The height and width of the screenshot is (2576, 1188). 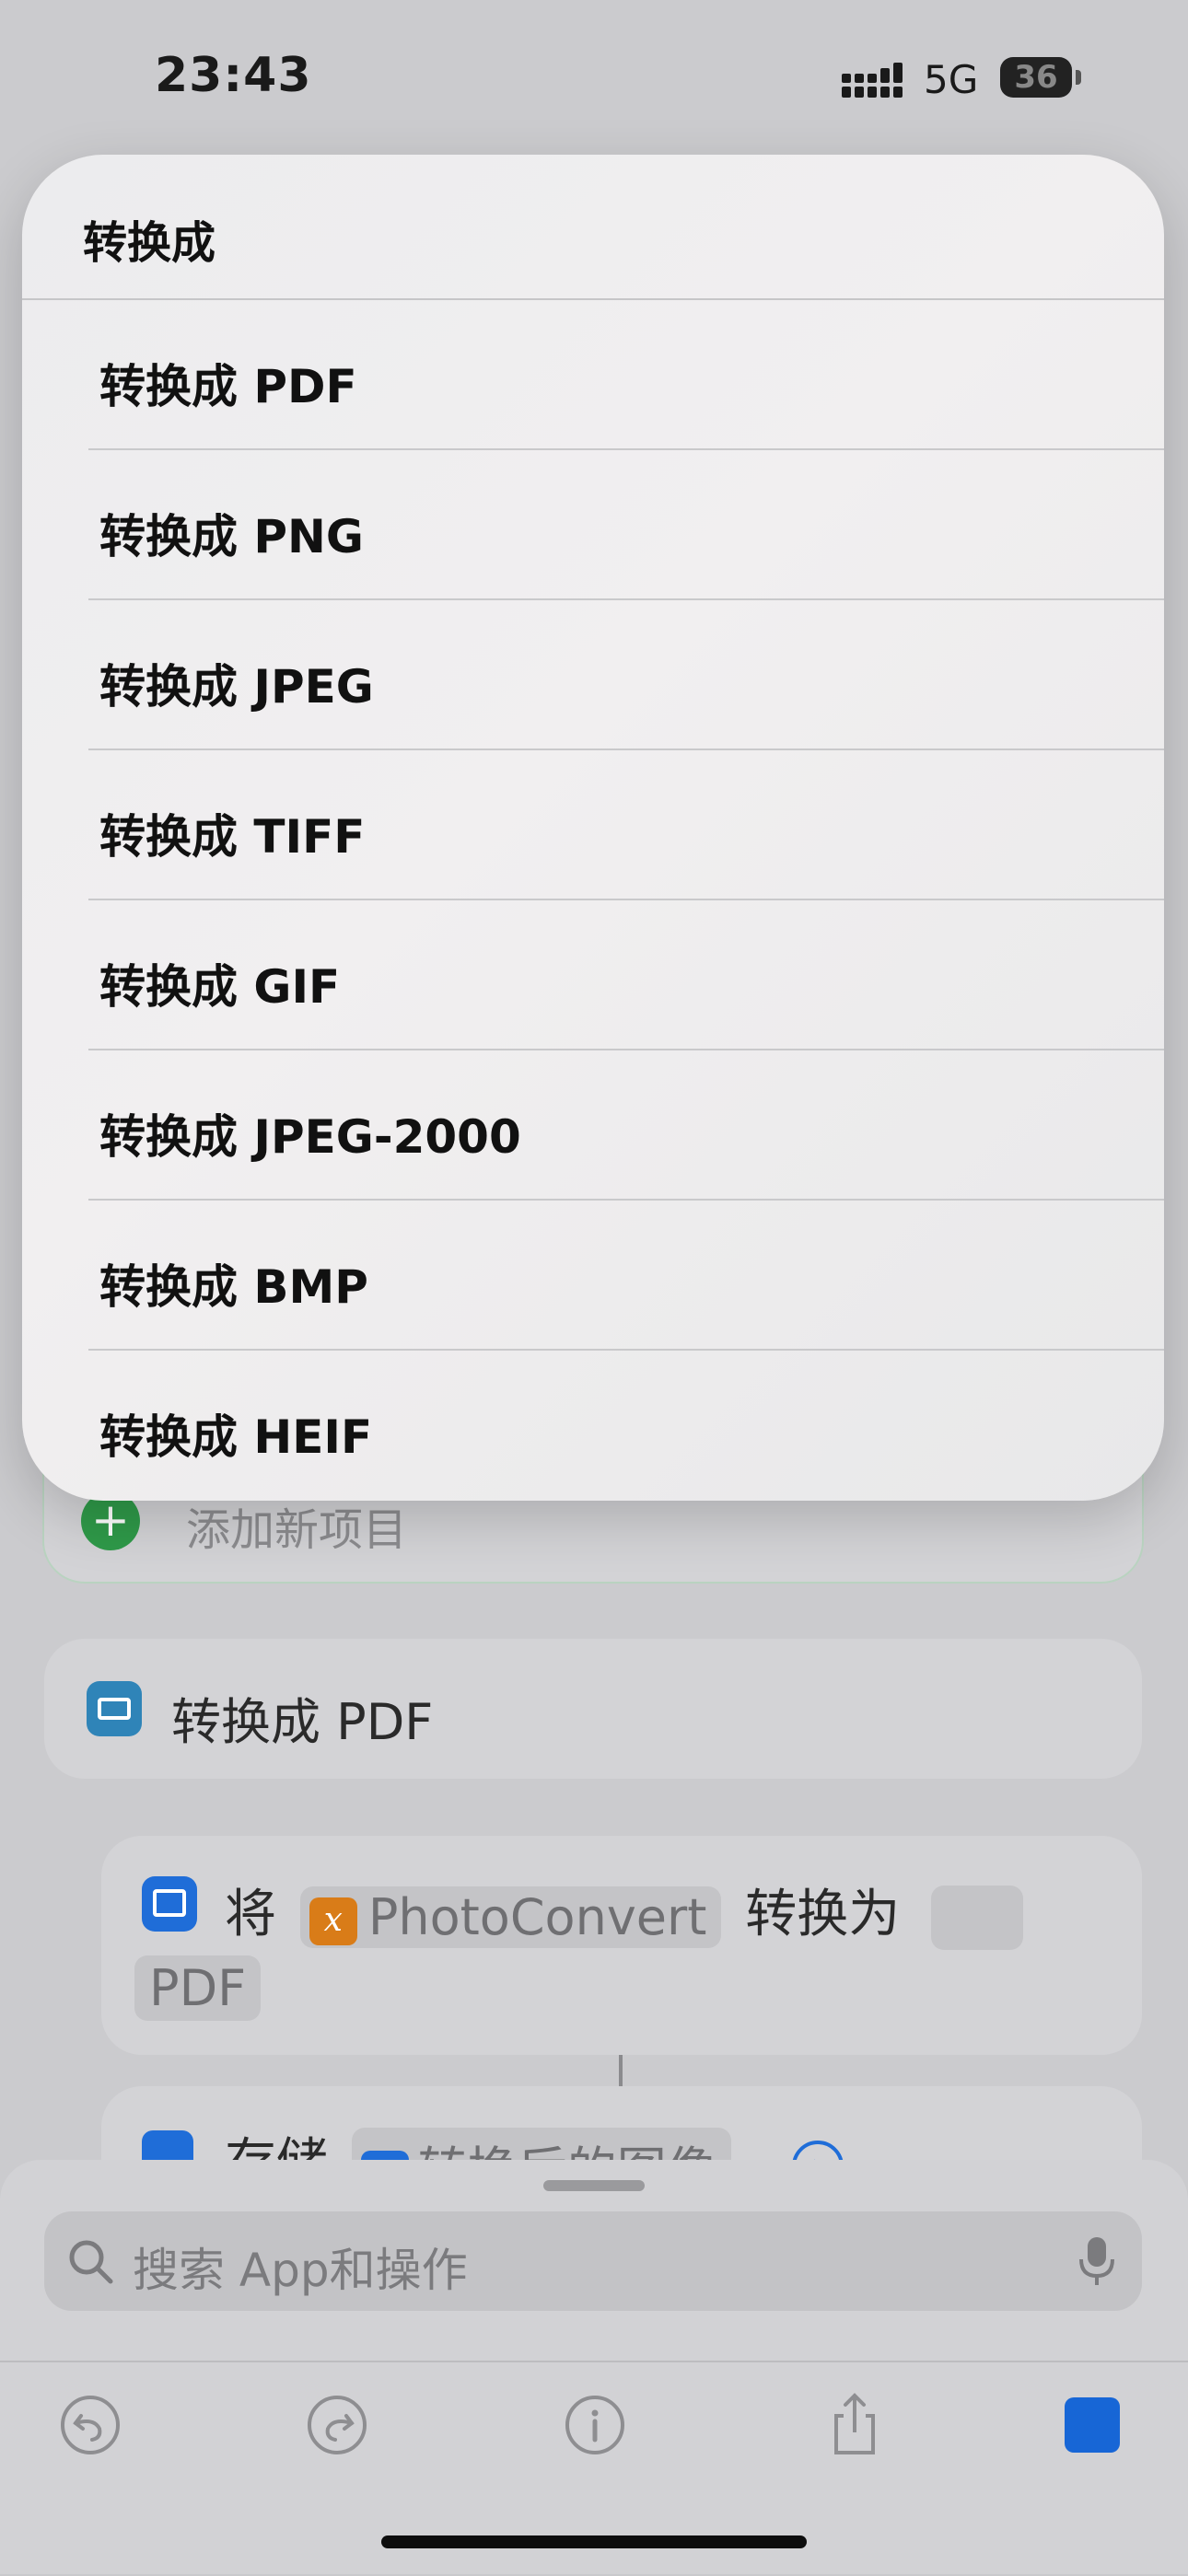 I want to click on variable-icon: x, so click(x=333, y=1921).